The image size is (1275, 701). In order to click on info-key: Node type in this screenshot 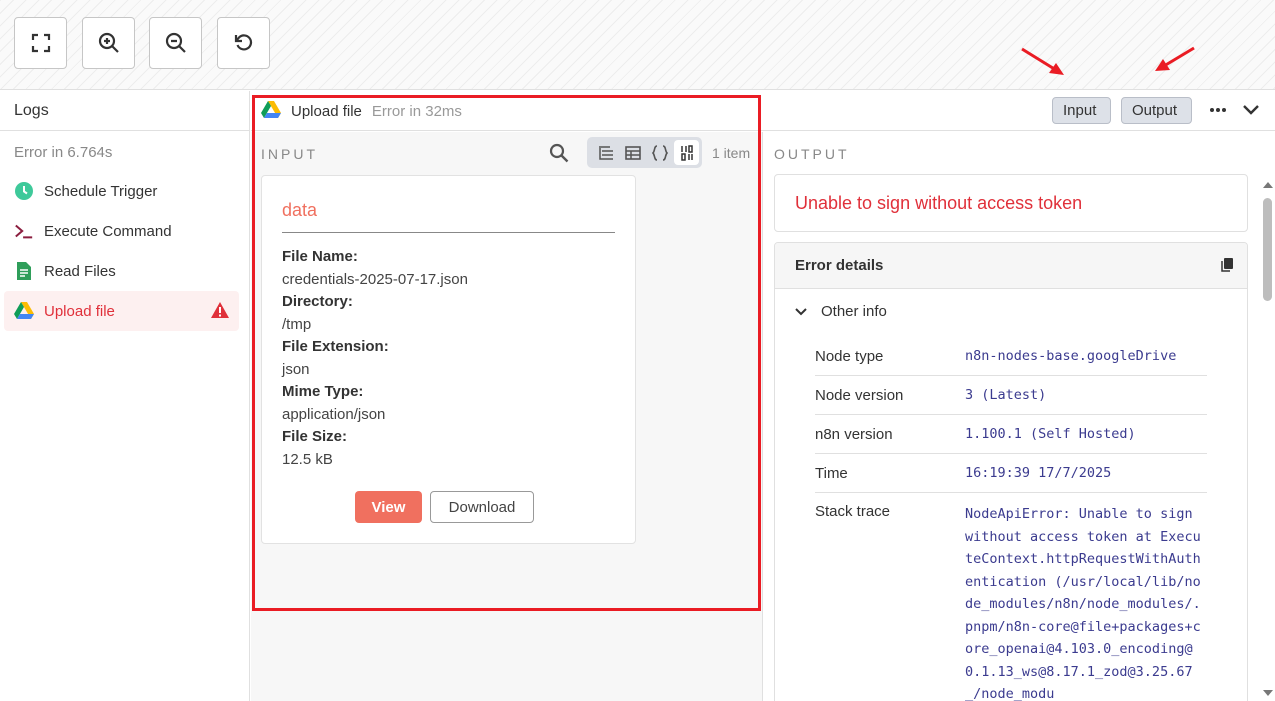, I will do `click(849, 356)`.